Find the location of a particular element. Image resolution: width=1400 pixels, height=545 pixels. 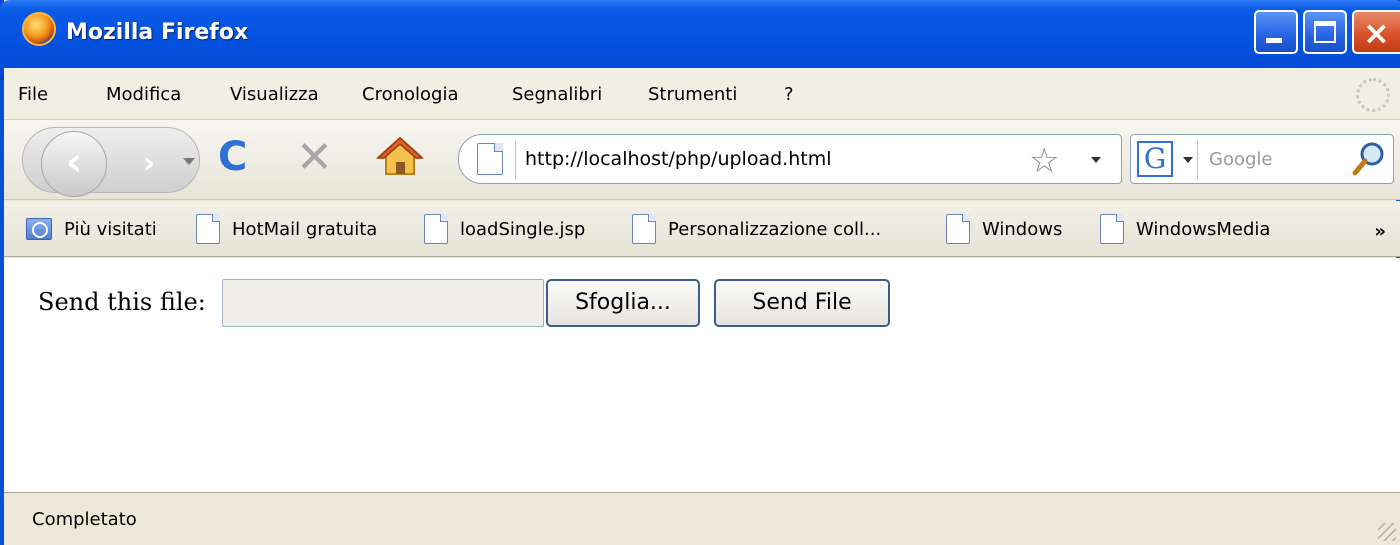

bookmark-most-visited: Più visitati is located at coordinates (91, 229).